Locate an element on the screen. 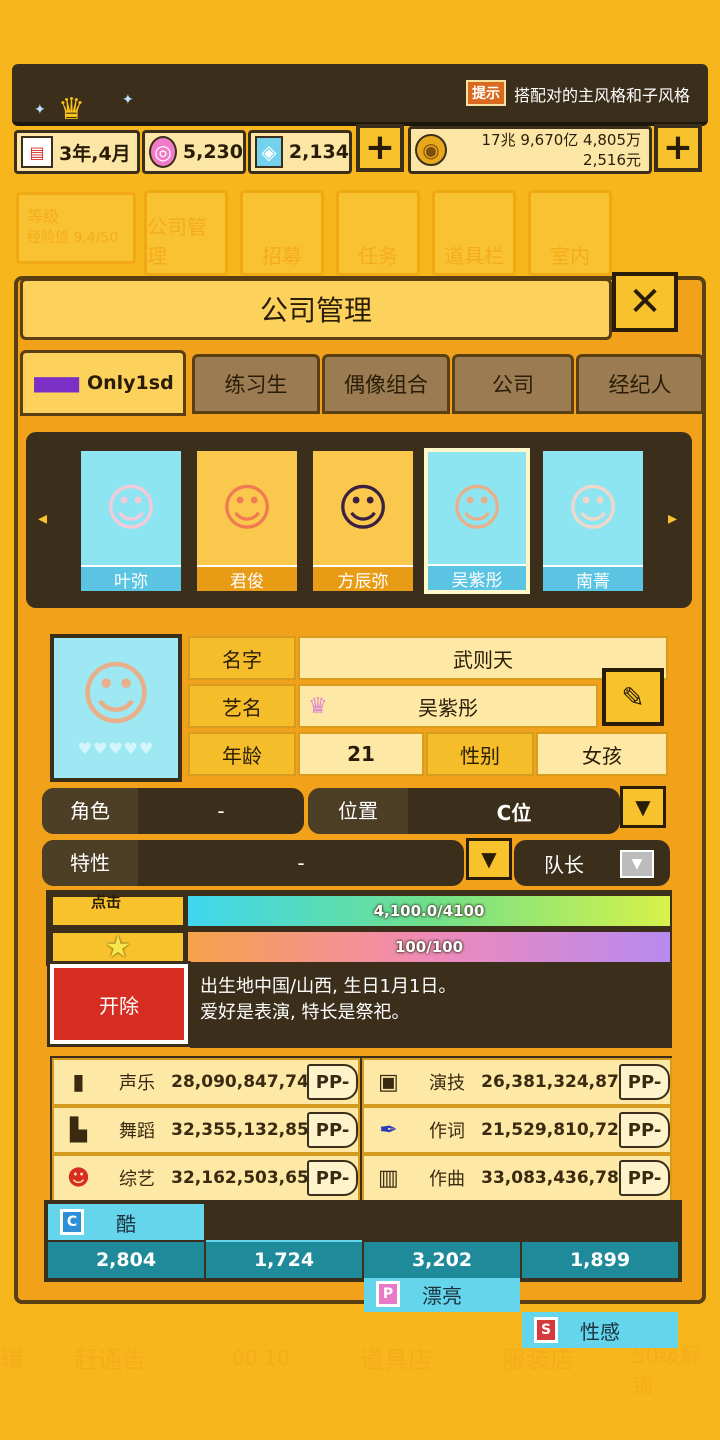 The image size is (720, 1440). stat-label: 演技 is located at coordinates (446, 1083).